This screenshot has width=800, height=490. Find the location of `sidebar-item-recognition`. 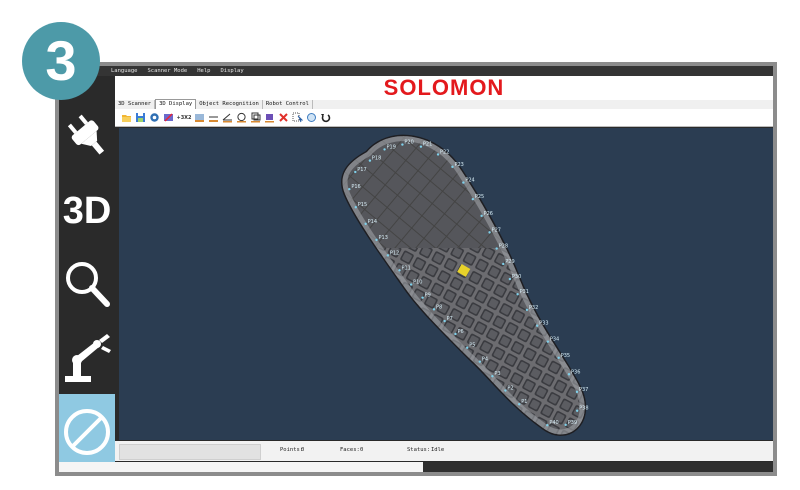

sidebar-item-recognition is located at coordinates (87, 284).